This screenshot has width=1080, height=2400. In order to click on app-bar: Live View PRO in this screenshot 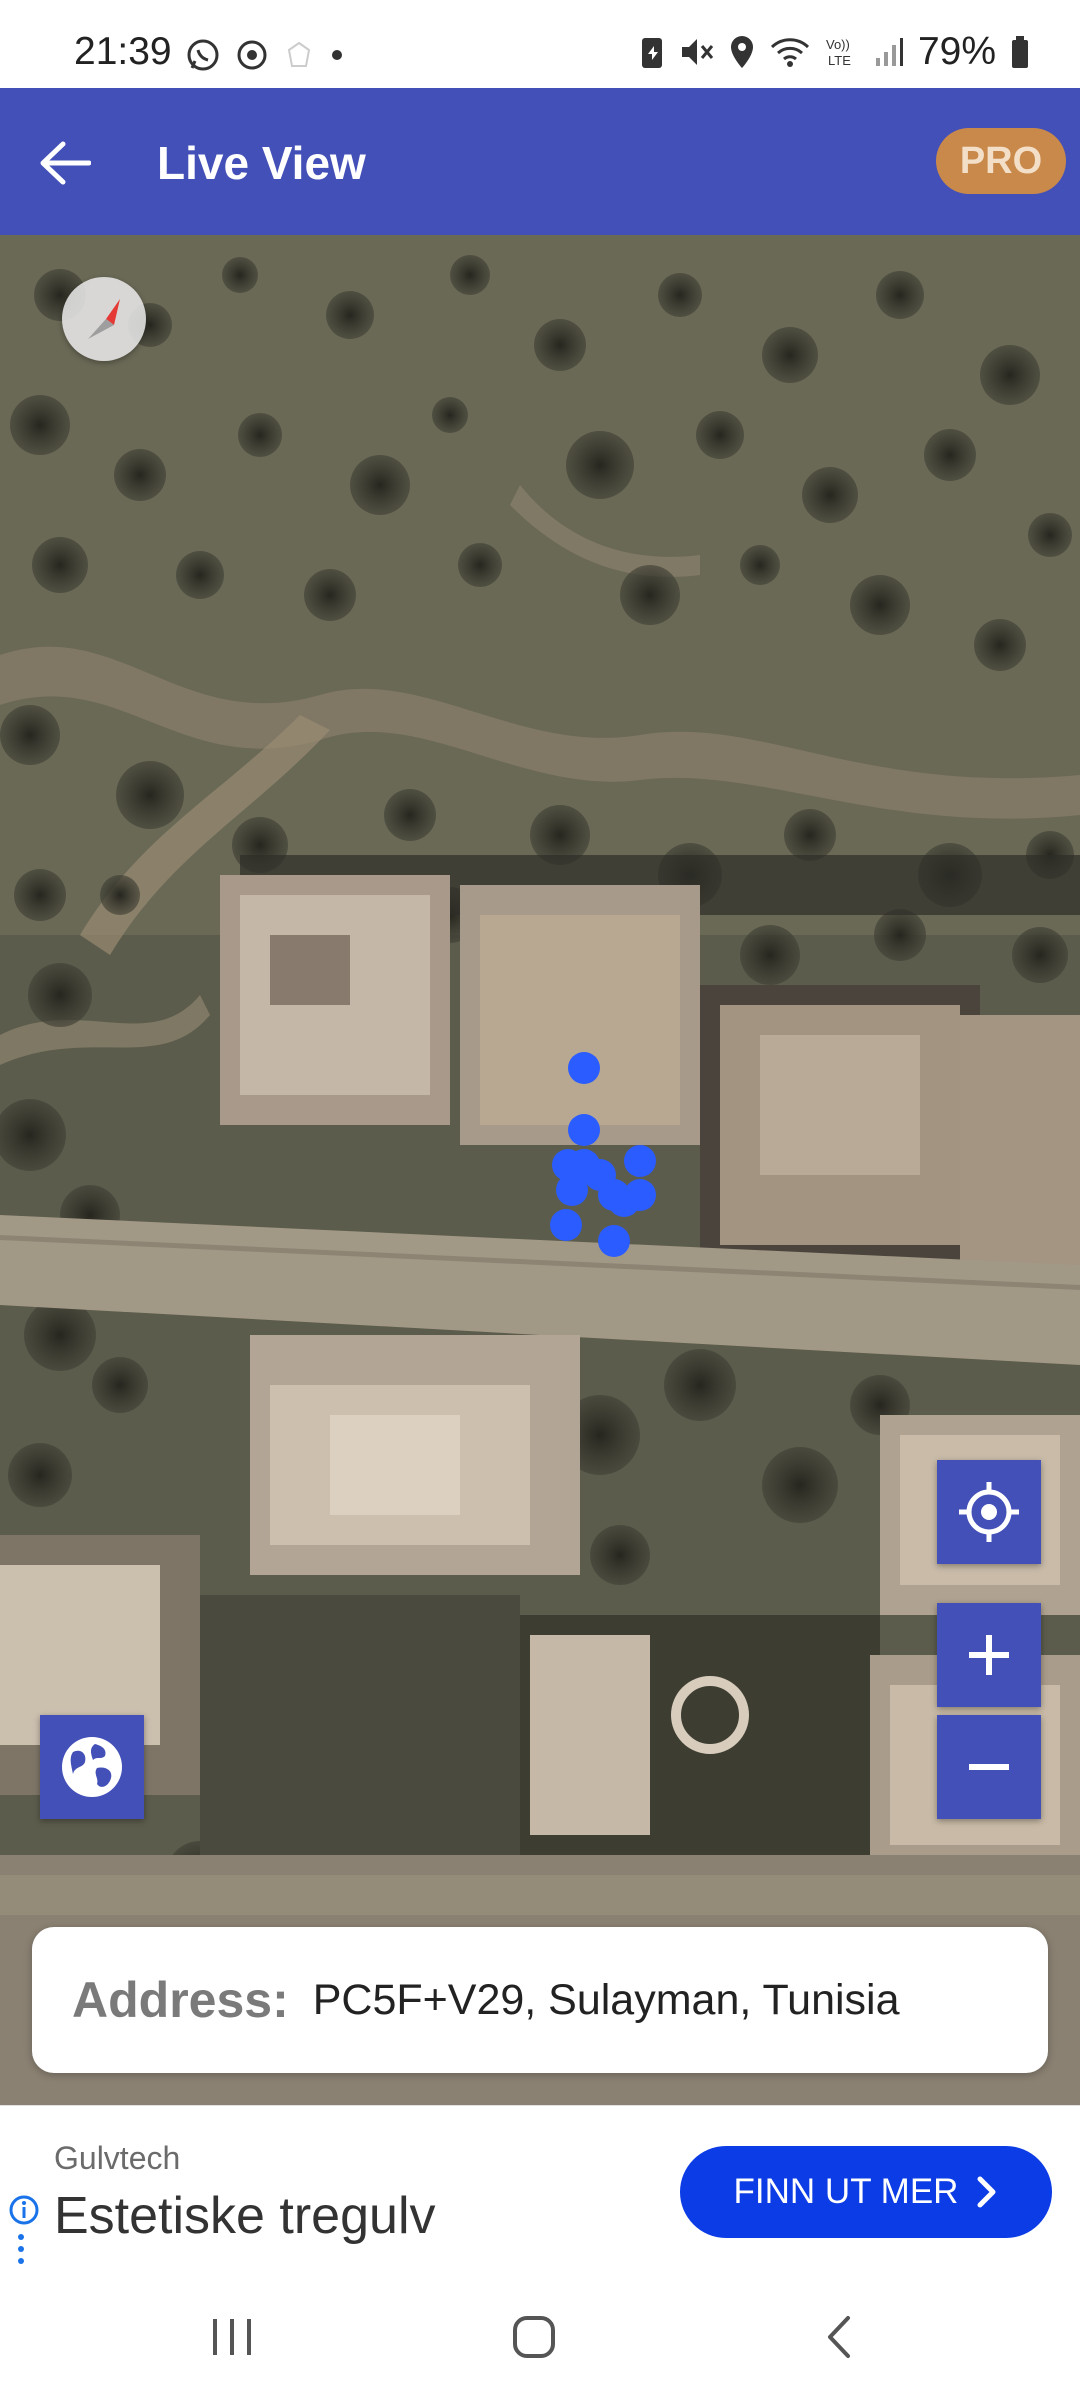, I will do `click(540, 161)`.